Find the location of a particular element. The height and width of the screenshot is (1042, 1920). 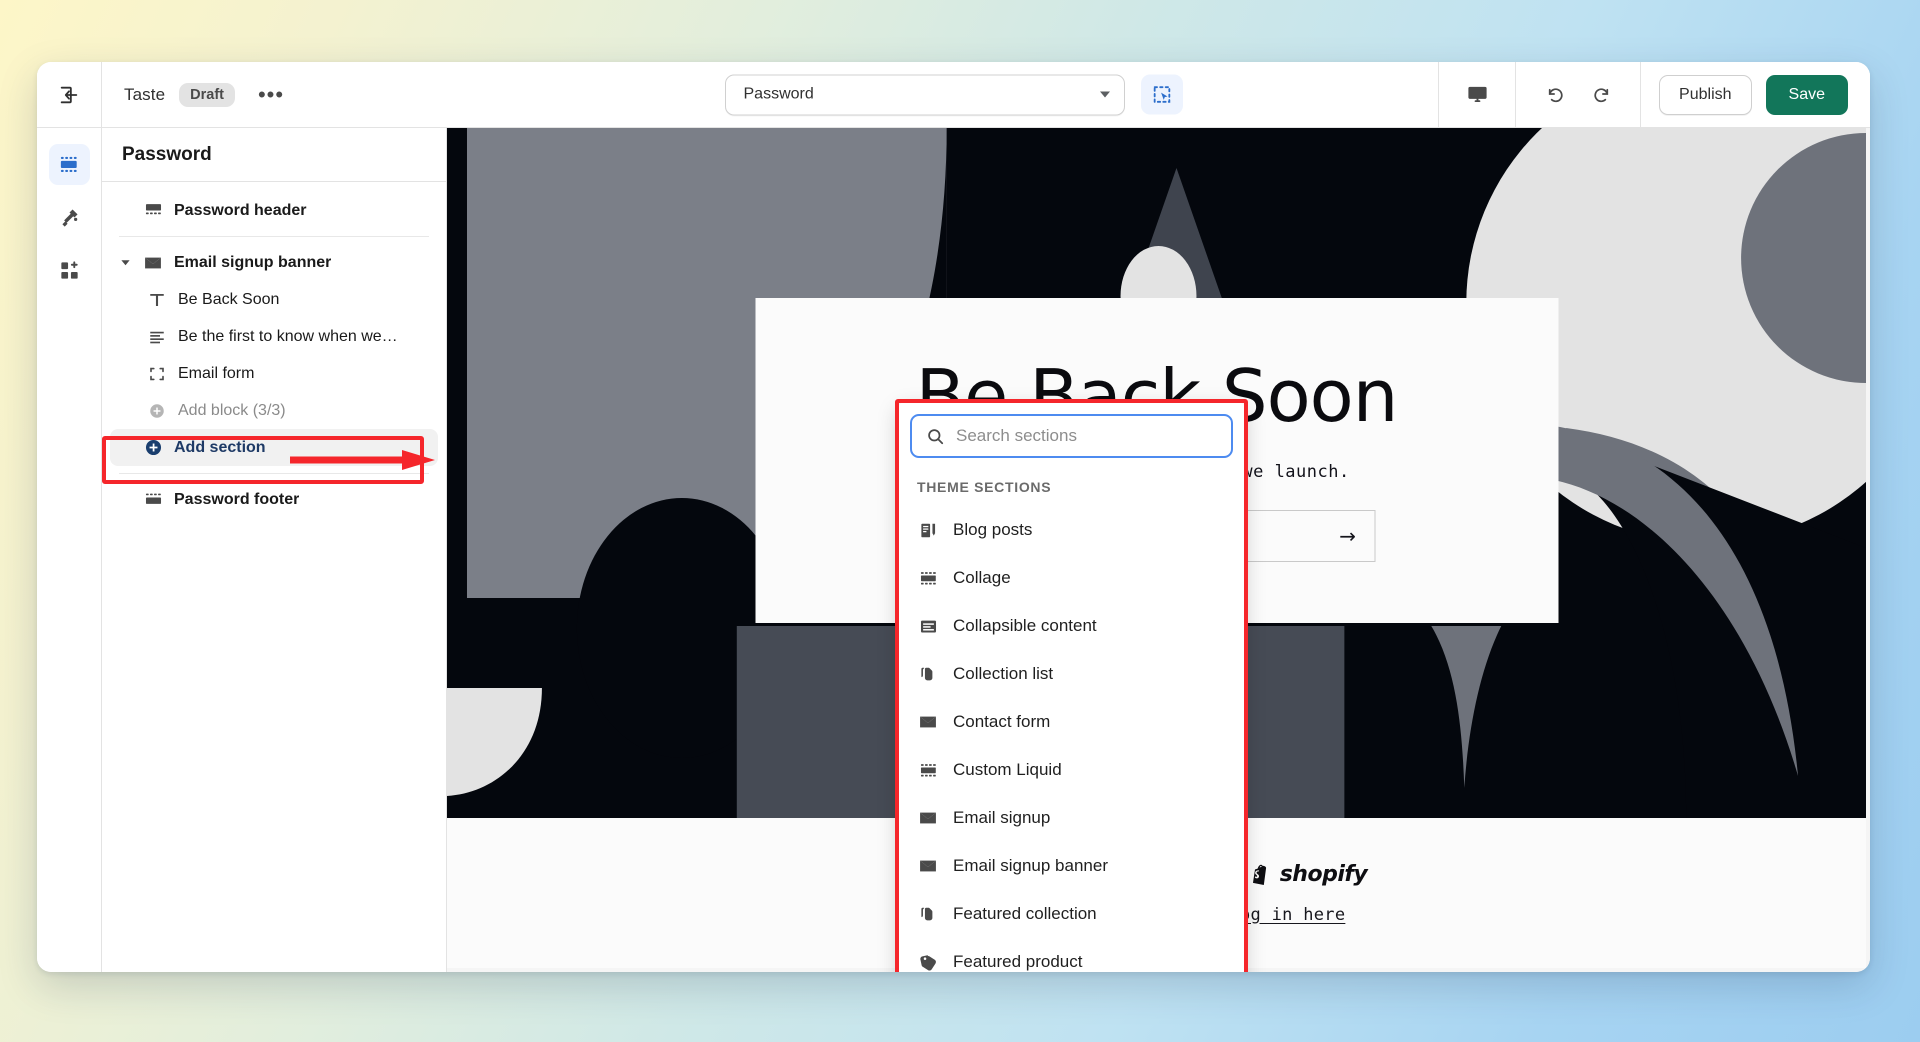

tree-item-password-header: Password header is located at coordinates (274, 210).